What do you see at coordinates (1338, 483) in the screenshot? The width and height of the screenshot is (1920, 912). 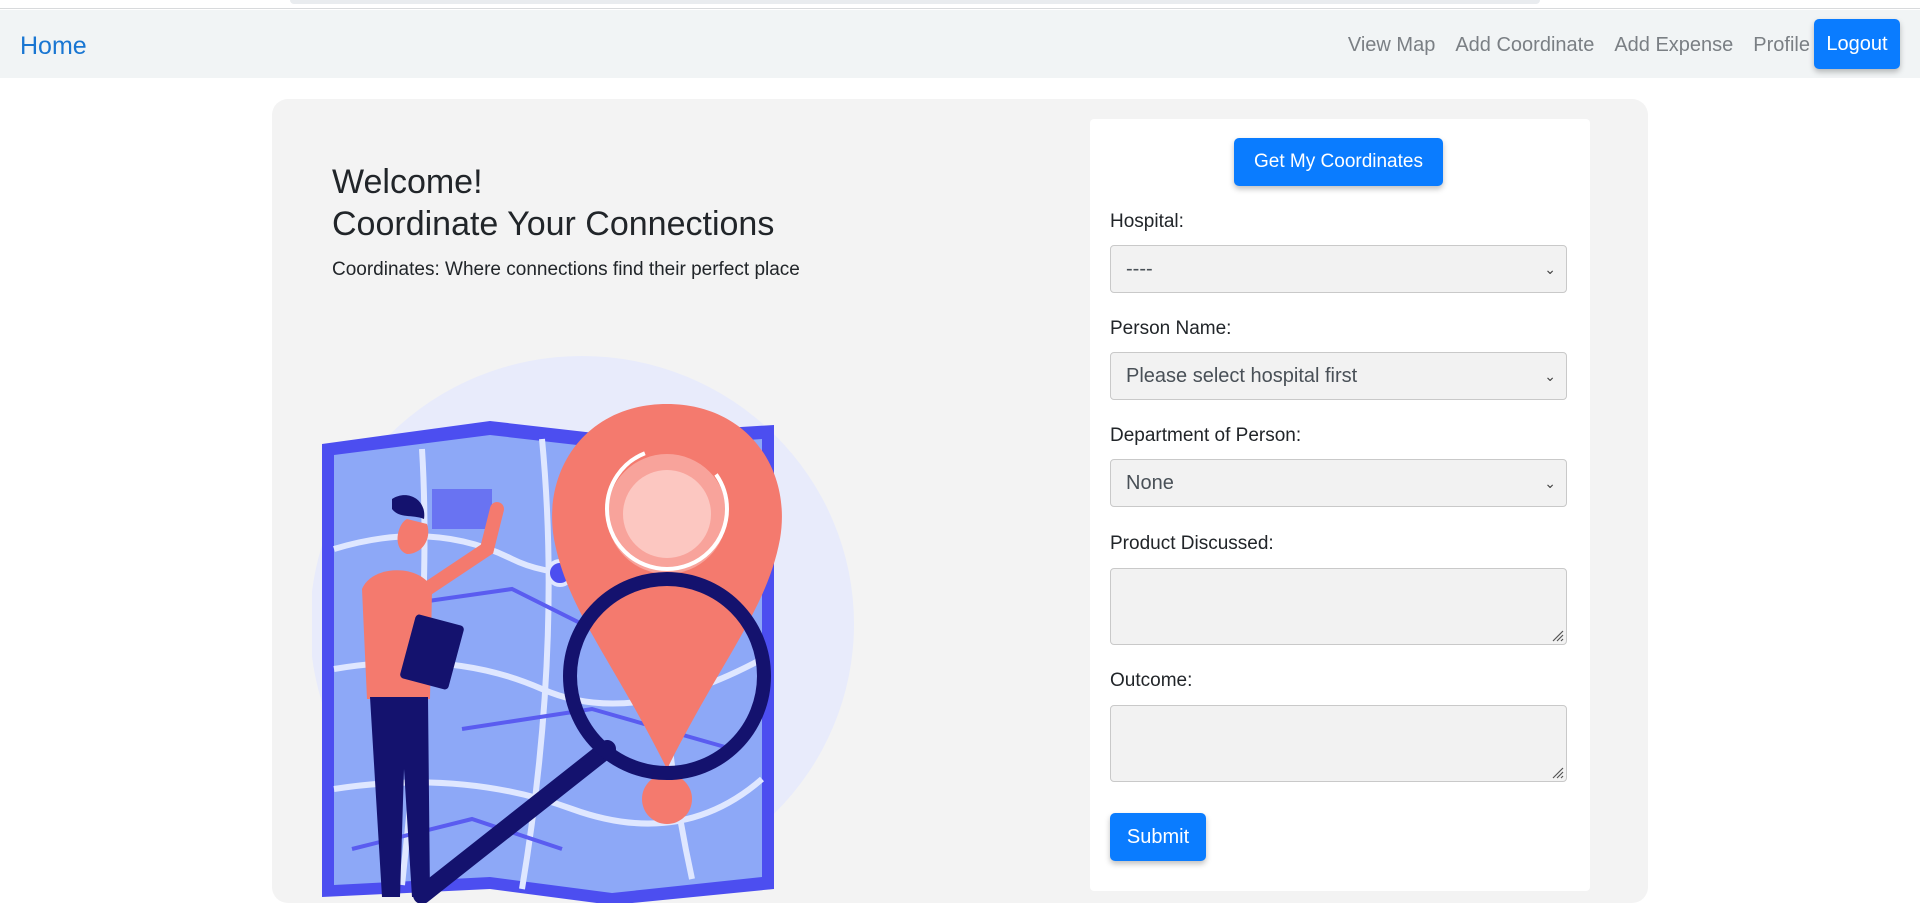 I see `department-select: None ⌄` at bounding box center [1338, 483].